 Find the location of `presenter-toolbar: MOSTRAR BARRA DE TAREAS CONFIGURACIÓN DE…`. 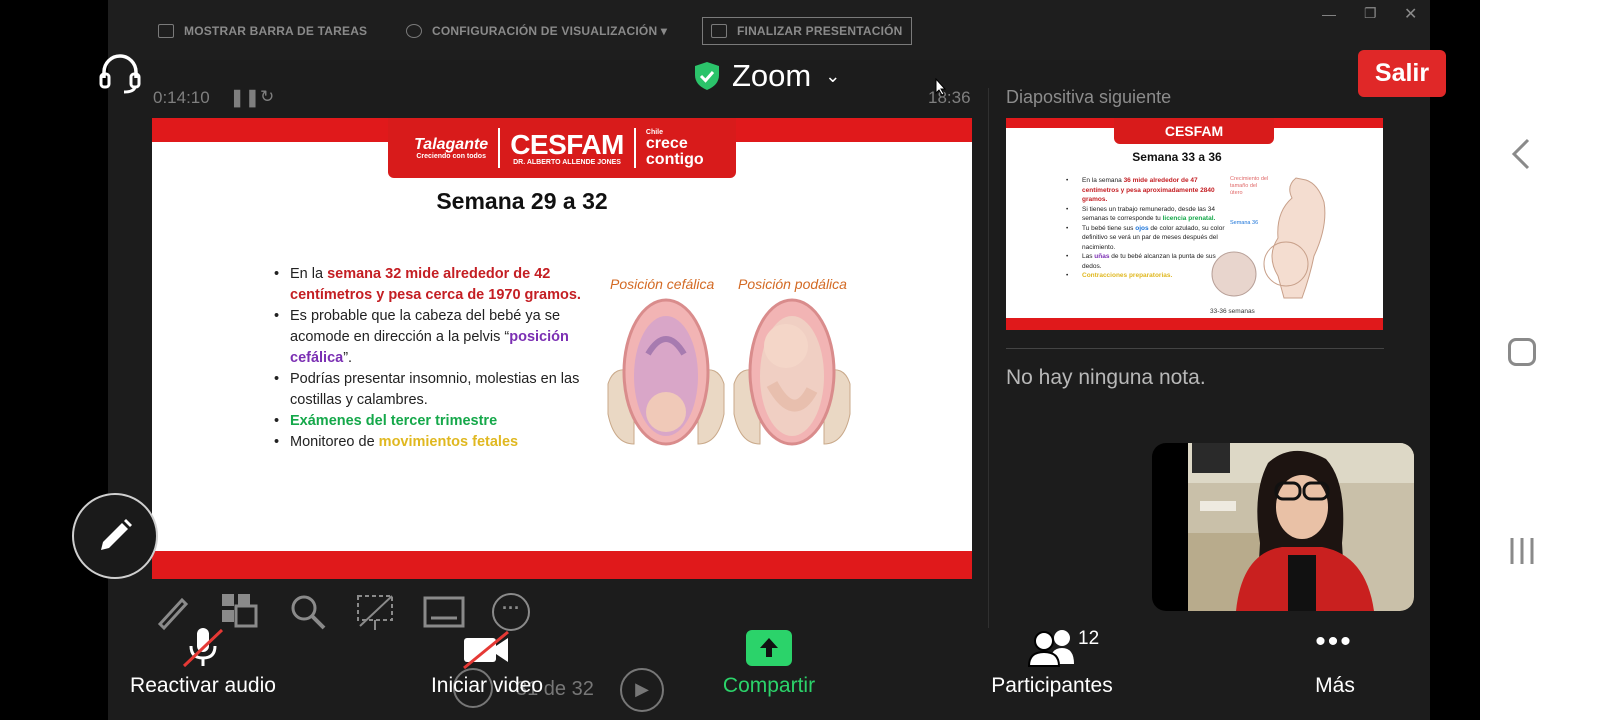

presenter-toolbar: MOSTRAR BARRA DE TAREAS CONFIGURACIÓN DE… is located at coordinates (769, 30).